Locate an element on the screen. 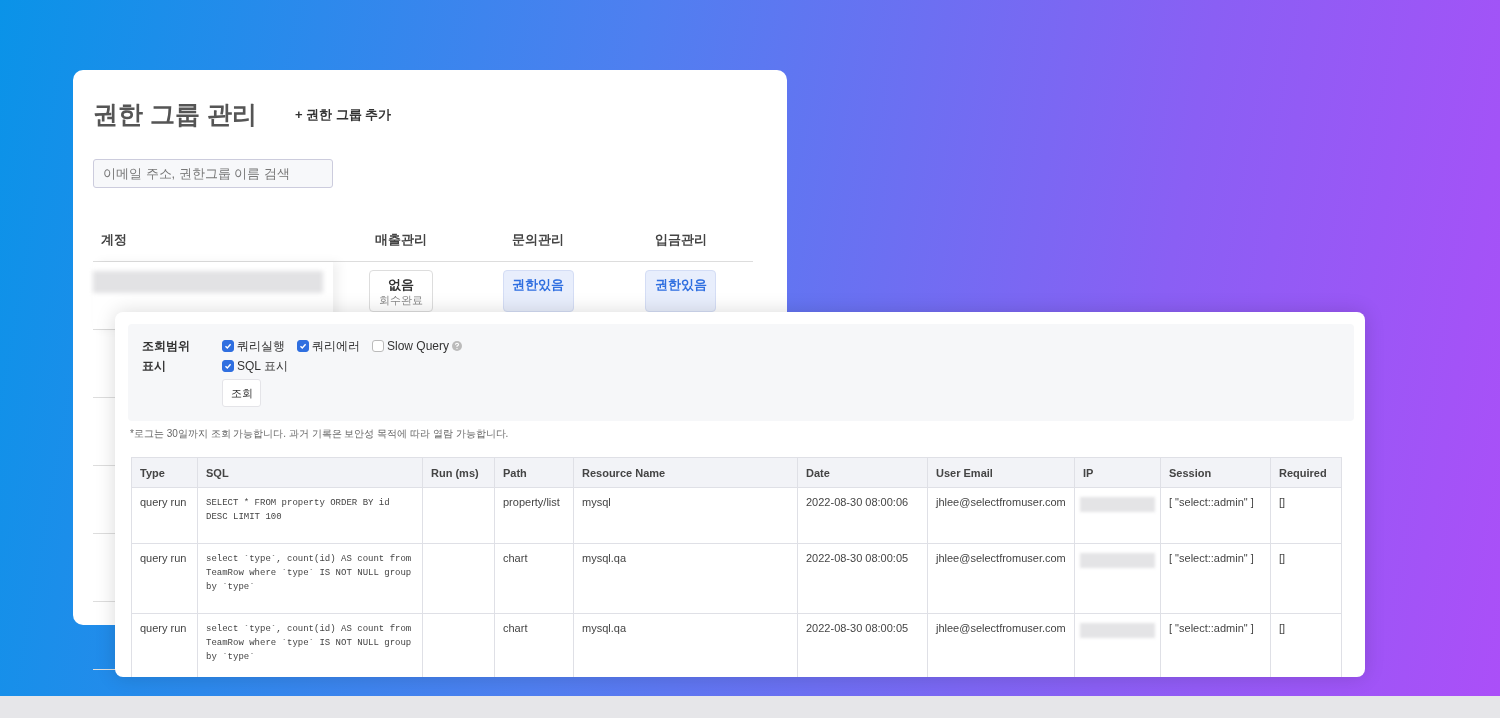  search-field: 이메일 주소, 권한그룹 이름 검색 is located at coordinates (213, 173).